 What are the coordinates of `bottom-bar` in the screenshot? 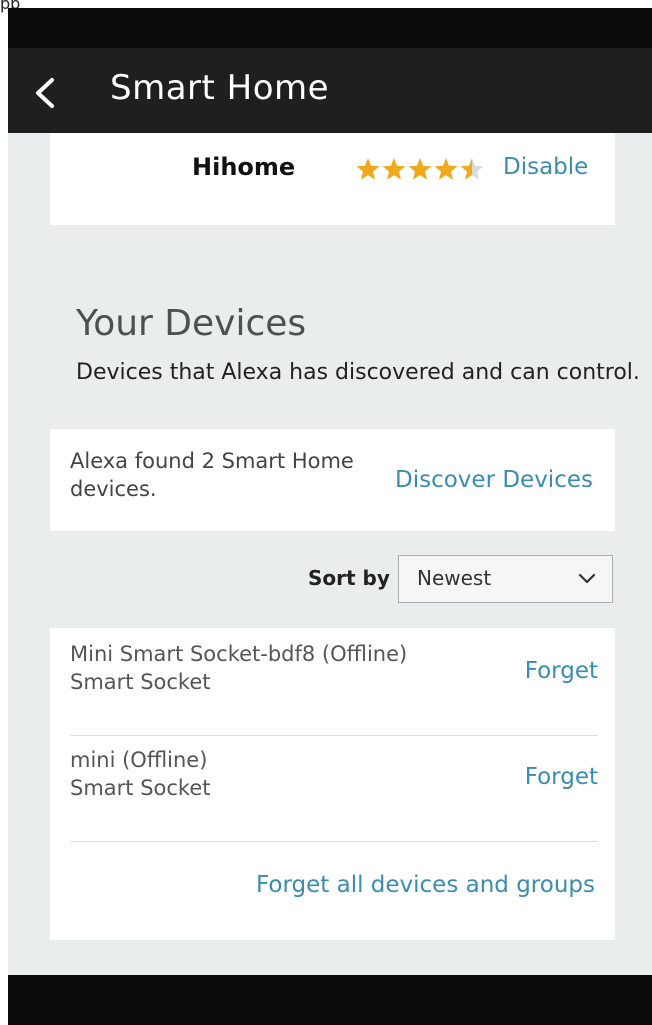 It's located at (330, 1000).